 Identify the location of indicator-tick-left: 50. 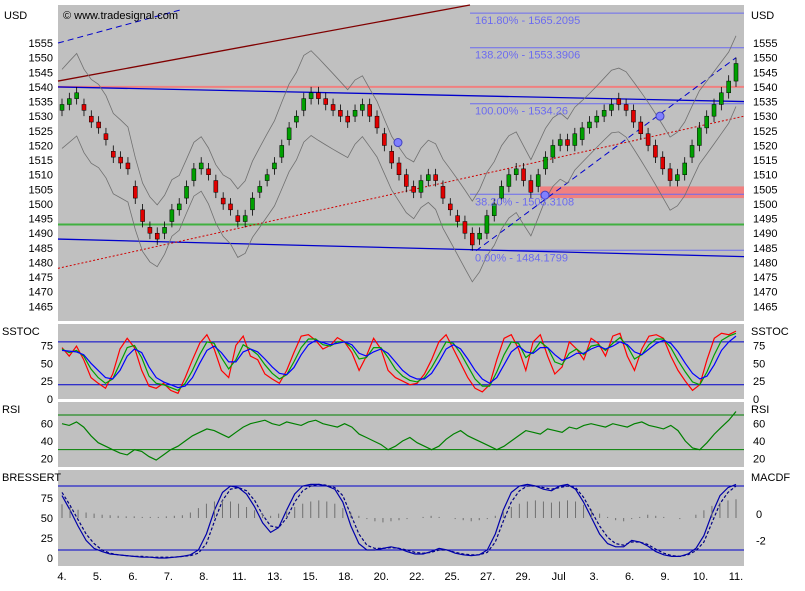
(47, 519).